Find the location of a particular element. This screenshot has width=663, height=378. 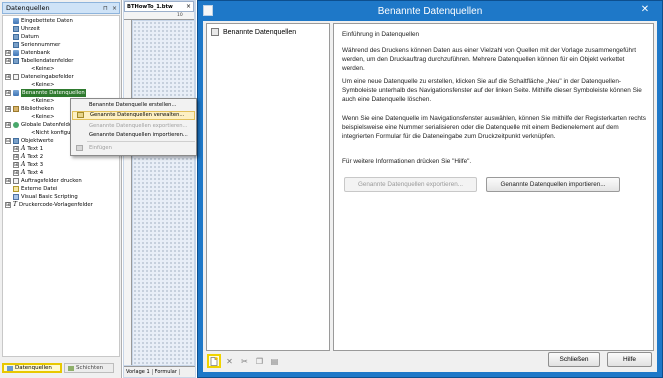

tree-item: ⊞ Tabellendatenfelder is located at coordinates (39, 61).